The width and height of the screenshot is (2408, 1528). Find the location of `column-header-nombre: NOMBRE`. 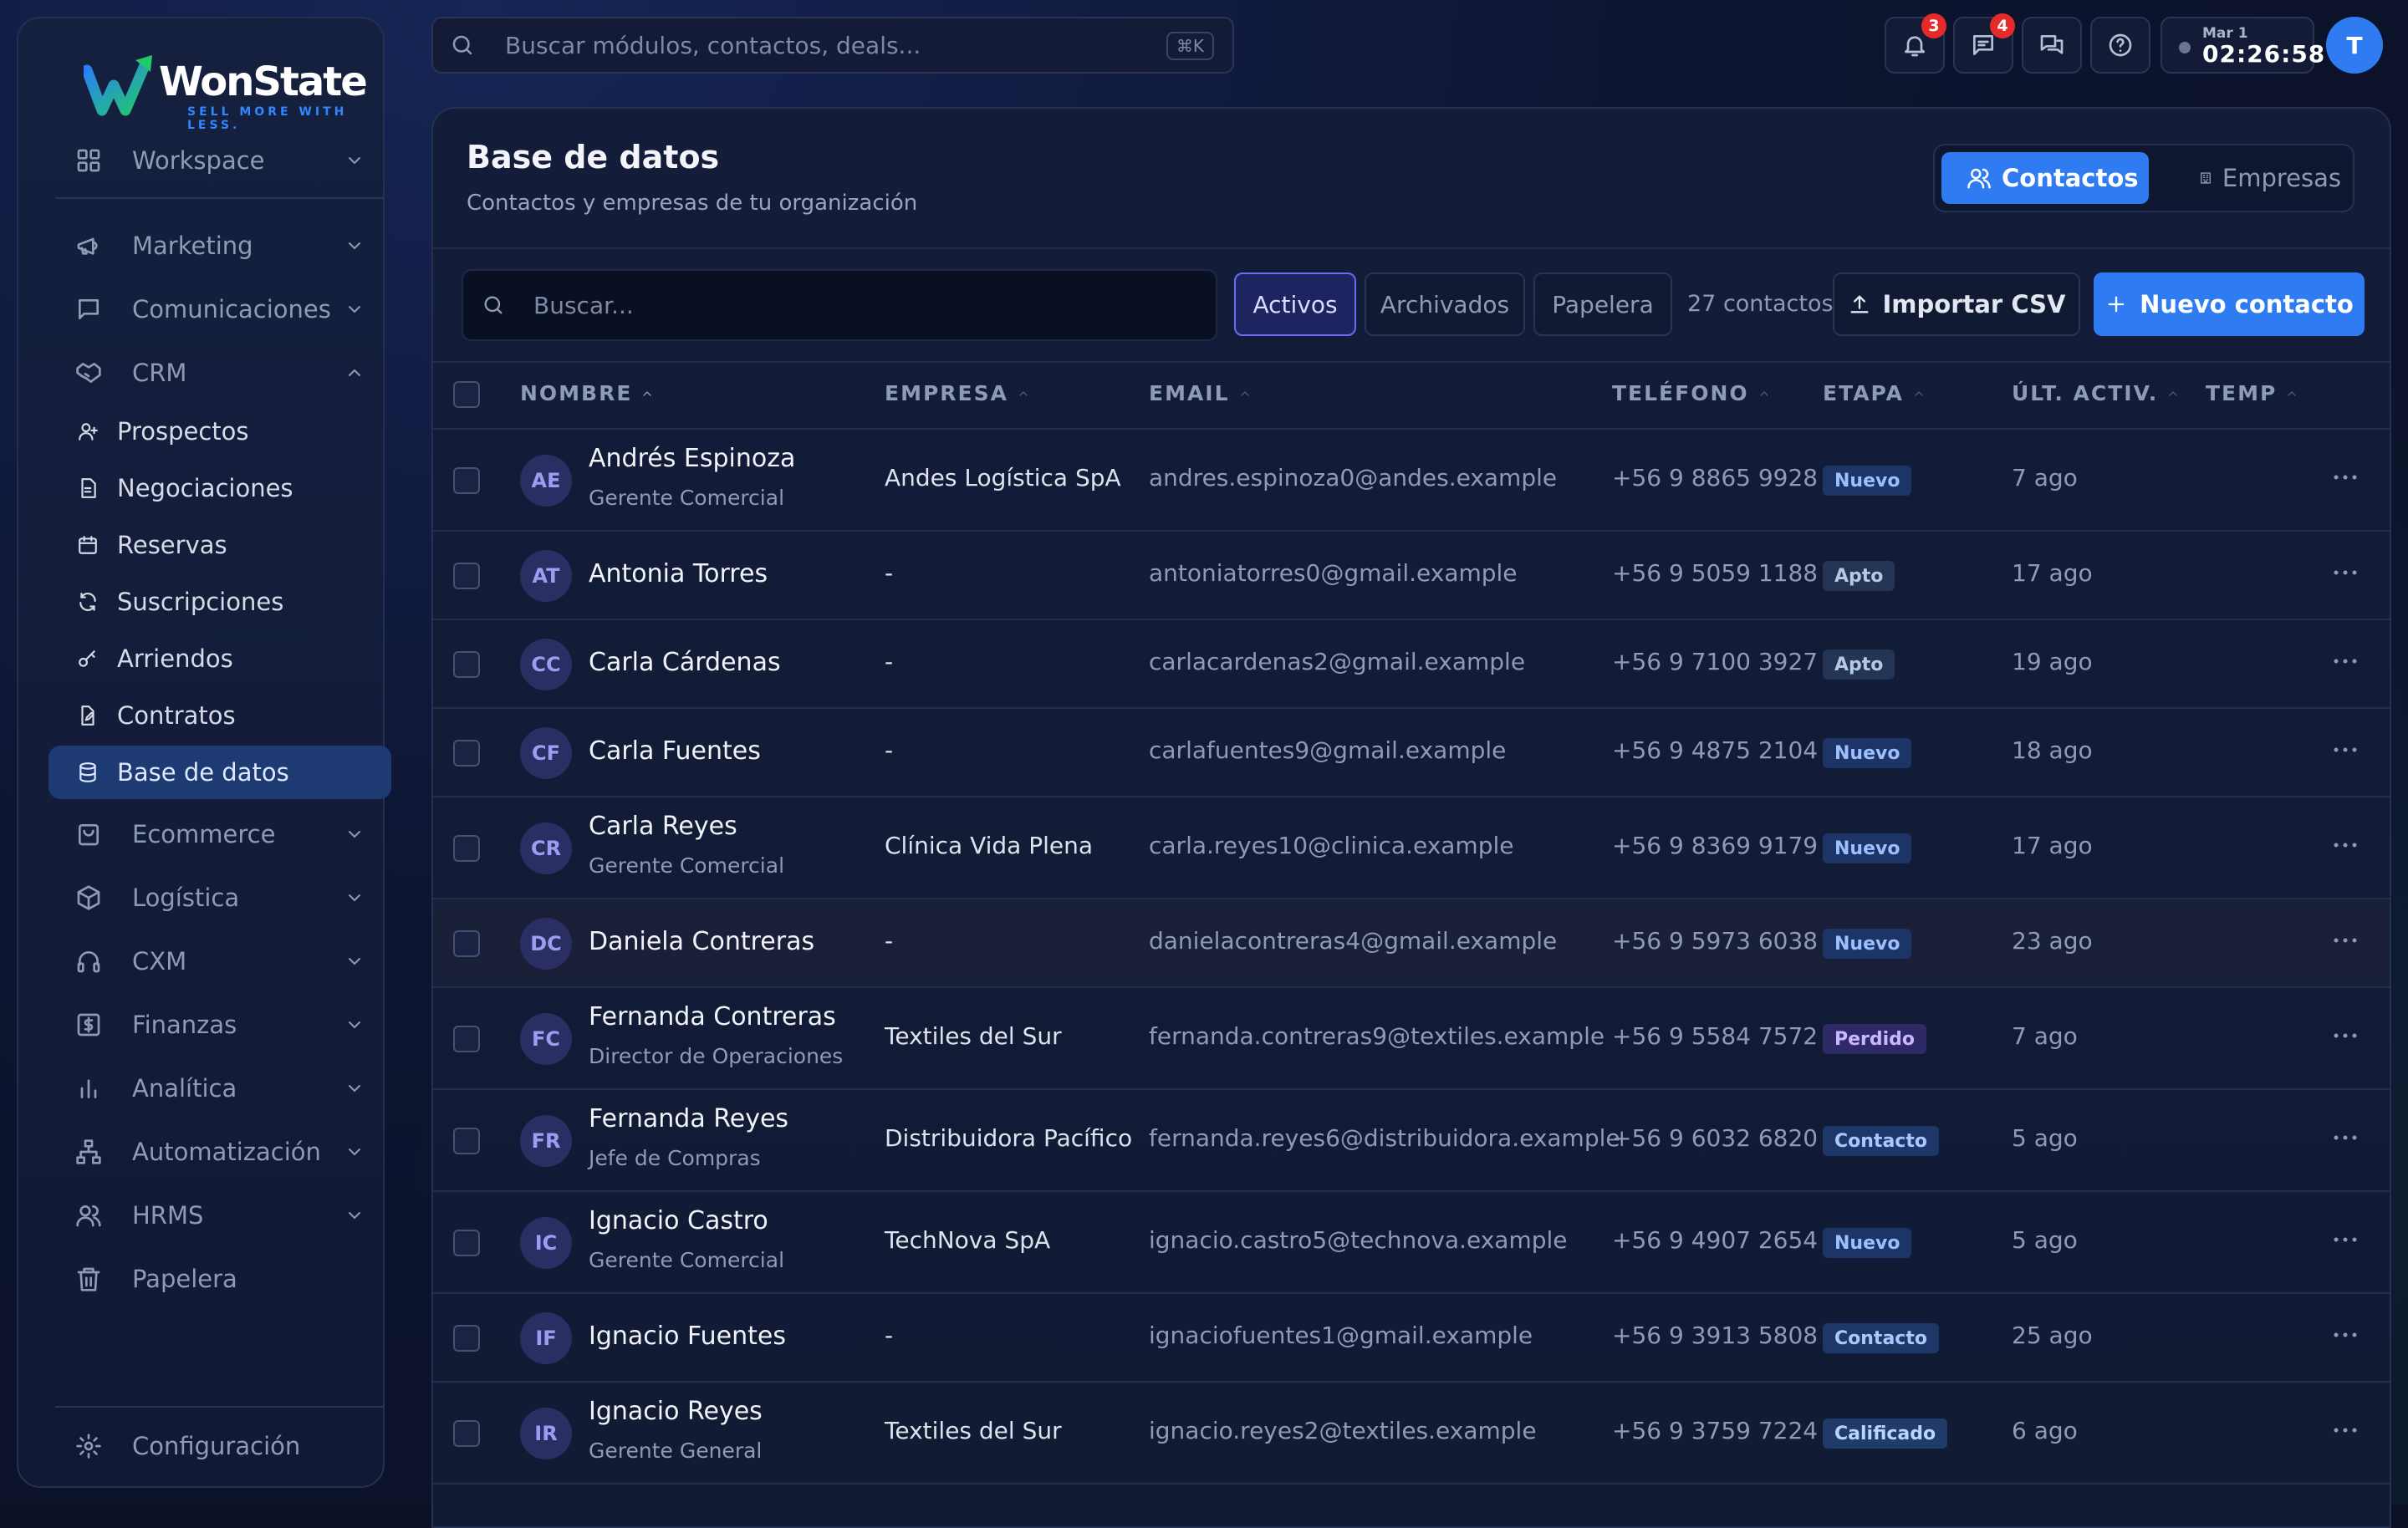

column-header-nombre: NOMBRE is located at coordinates (587, 393).